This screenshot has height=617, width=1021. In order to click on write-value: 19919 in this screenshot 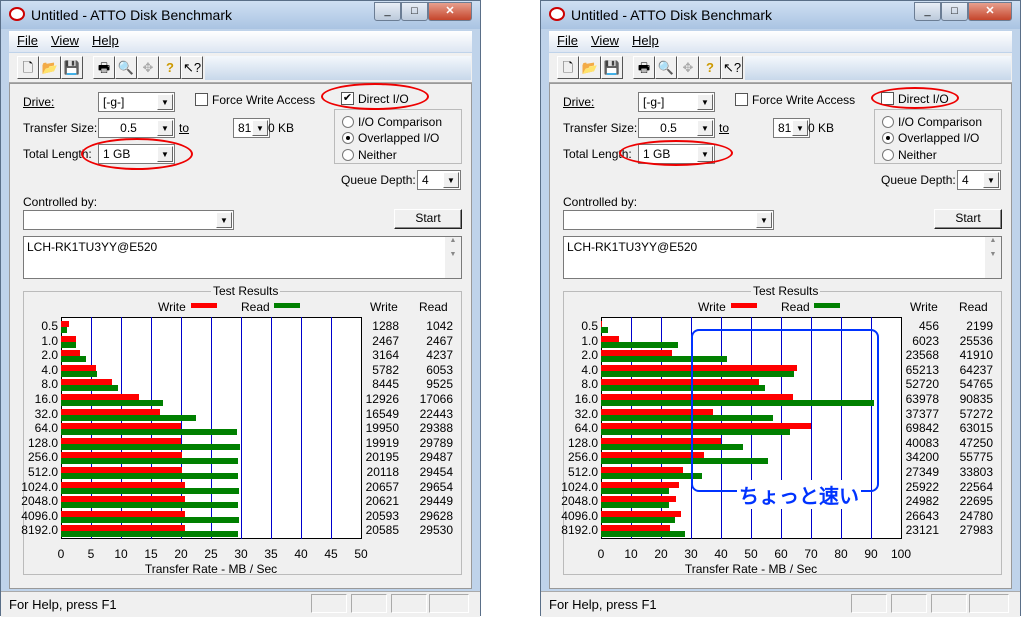, I will do `click(382, 442)`.